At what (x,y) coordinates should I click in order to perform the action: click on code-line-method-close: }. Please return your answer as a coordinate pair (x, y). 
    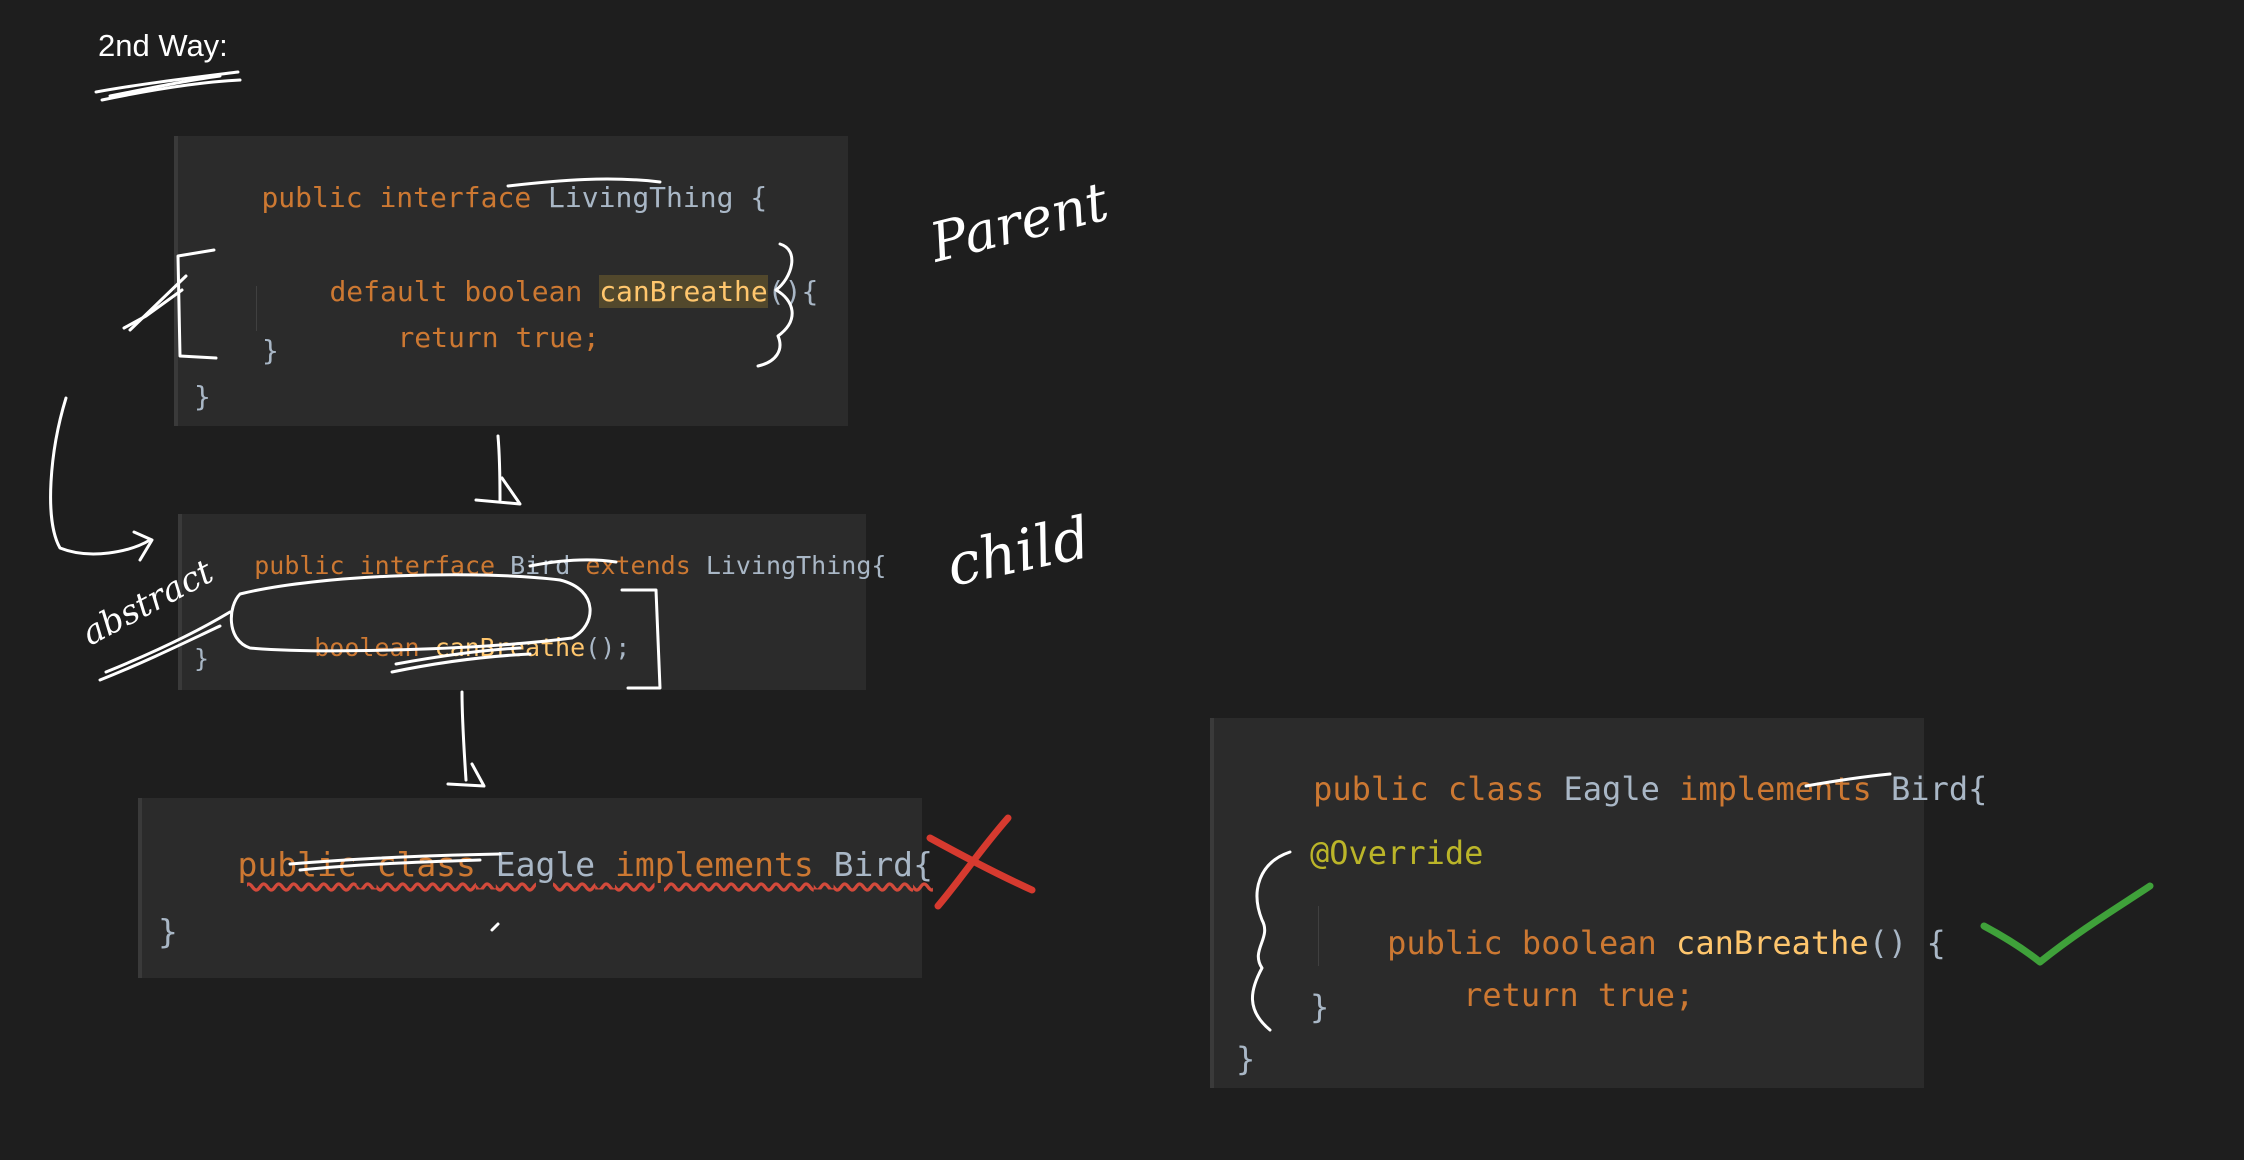
    Looking at the image, I should click on (270, 350).